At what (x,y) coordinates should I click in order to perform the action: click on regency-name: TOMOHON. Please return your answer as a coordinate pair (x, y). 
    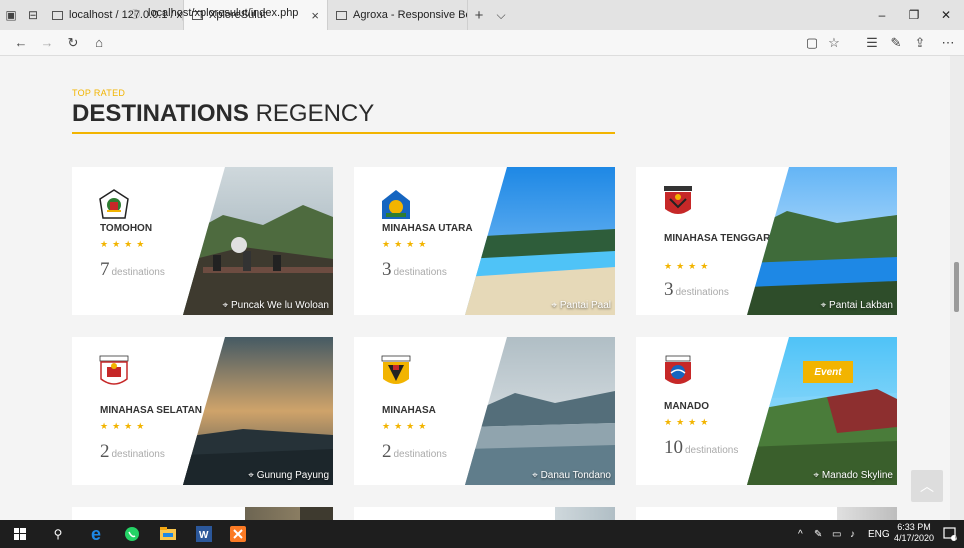
    Looking at the image, I should click on (126, 228).